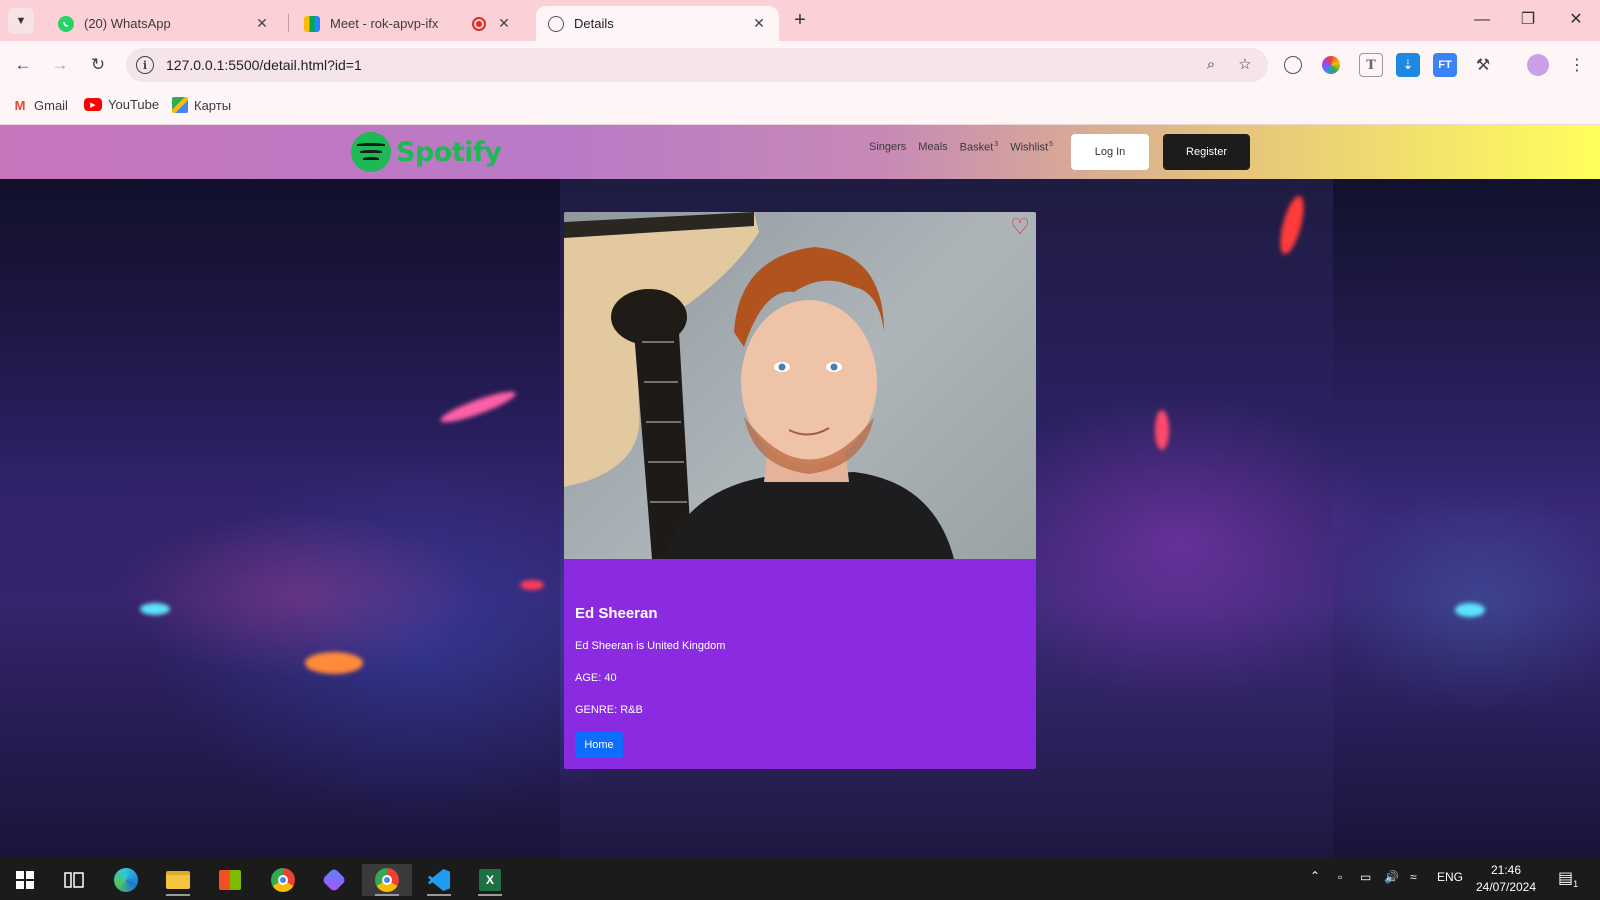 This screenshot has height=900, width=1600. What do you see at coordinates (759, 385) in the screenshot?
I see `artist-photo-illustration` at bounding box center [759, 385].